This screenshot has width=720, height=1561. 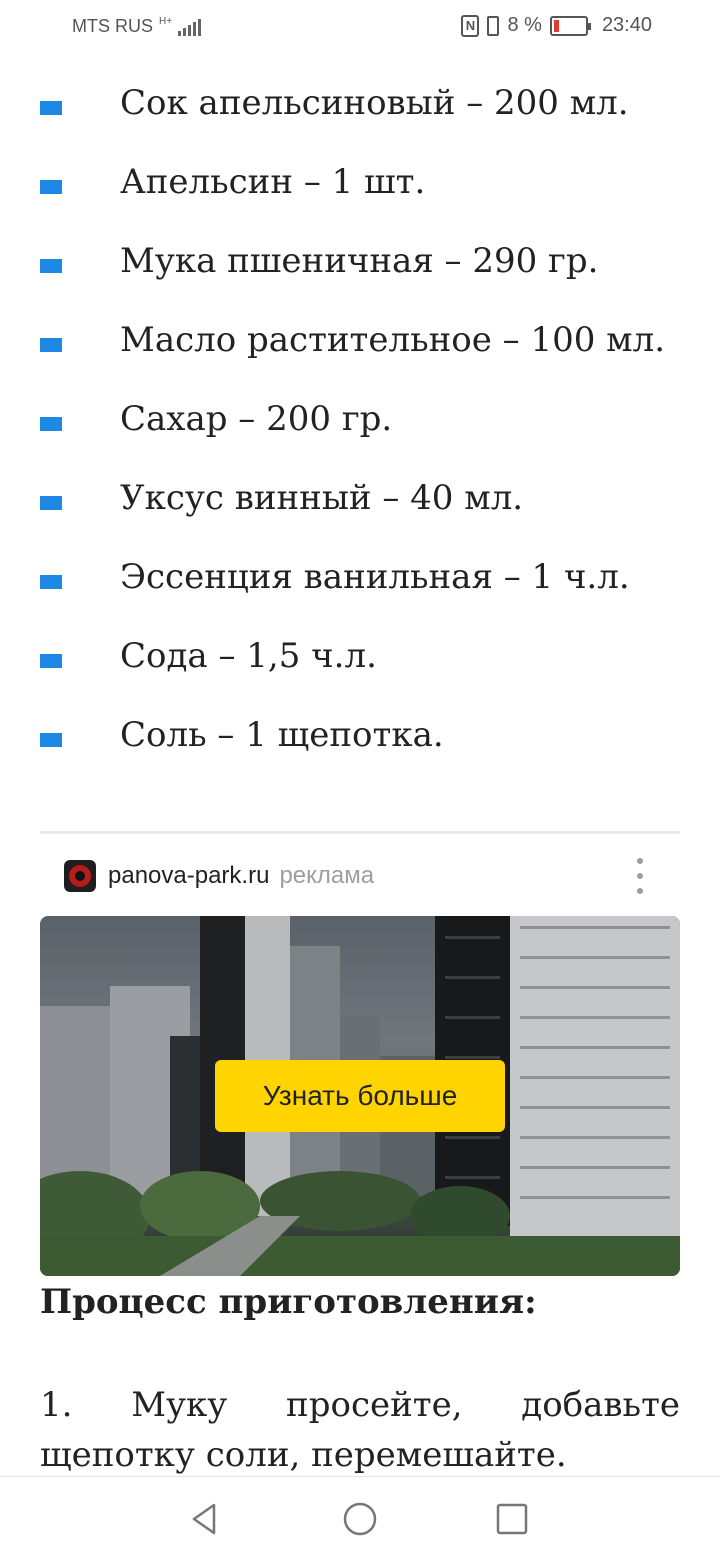 I want to click on status-left: MTS RUS H+, so click(x=137, y=26).